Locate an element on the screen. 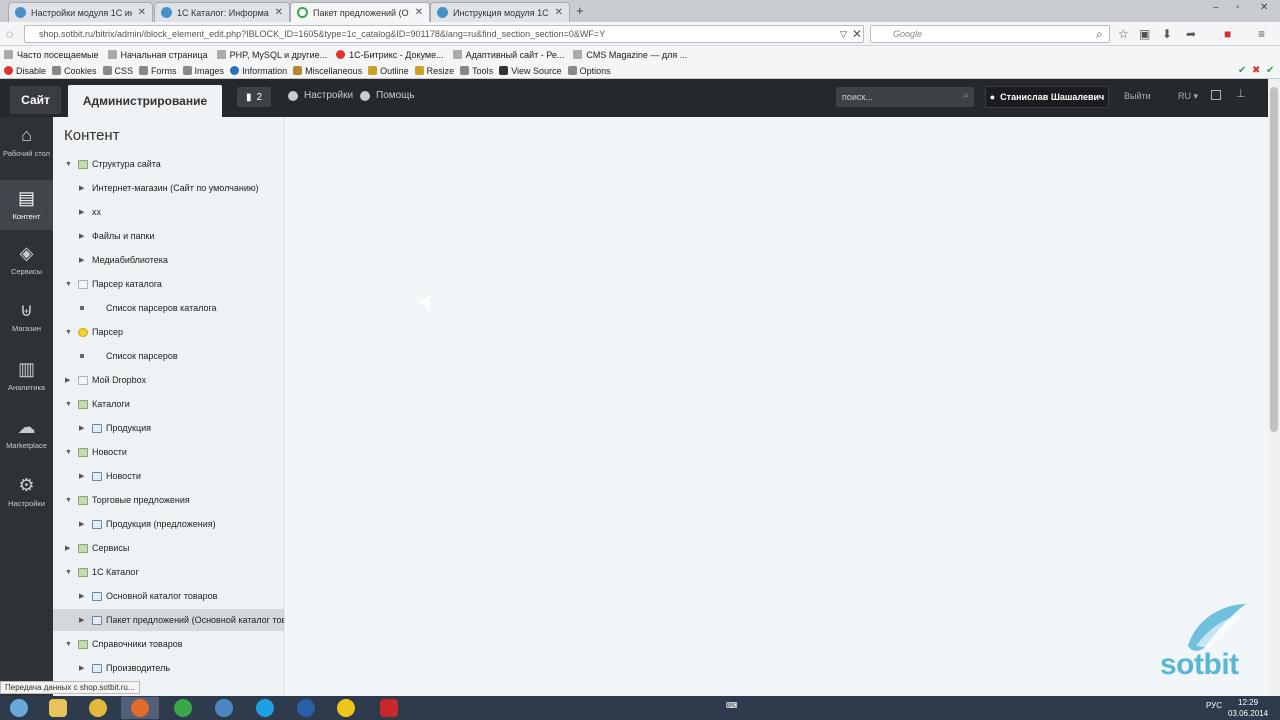  tree-item: ▼ Справочники товаров is located at coordinates (168, 644).